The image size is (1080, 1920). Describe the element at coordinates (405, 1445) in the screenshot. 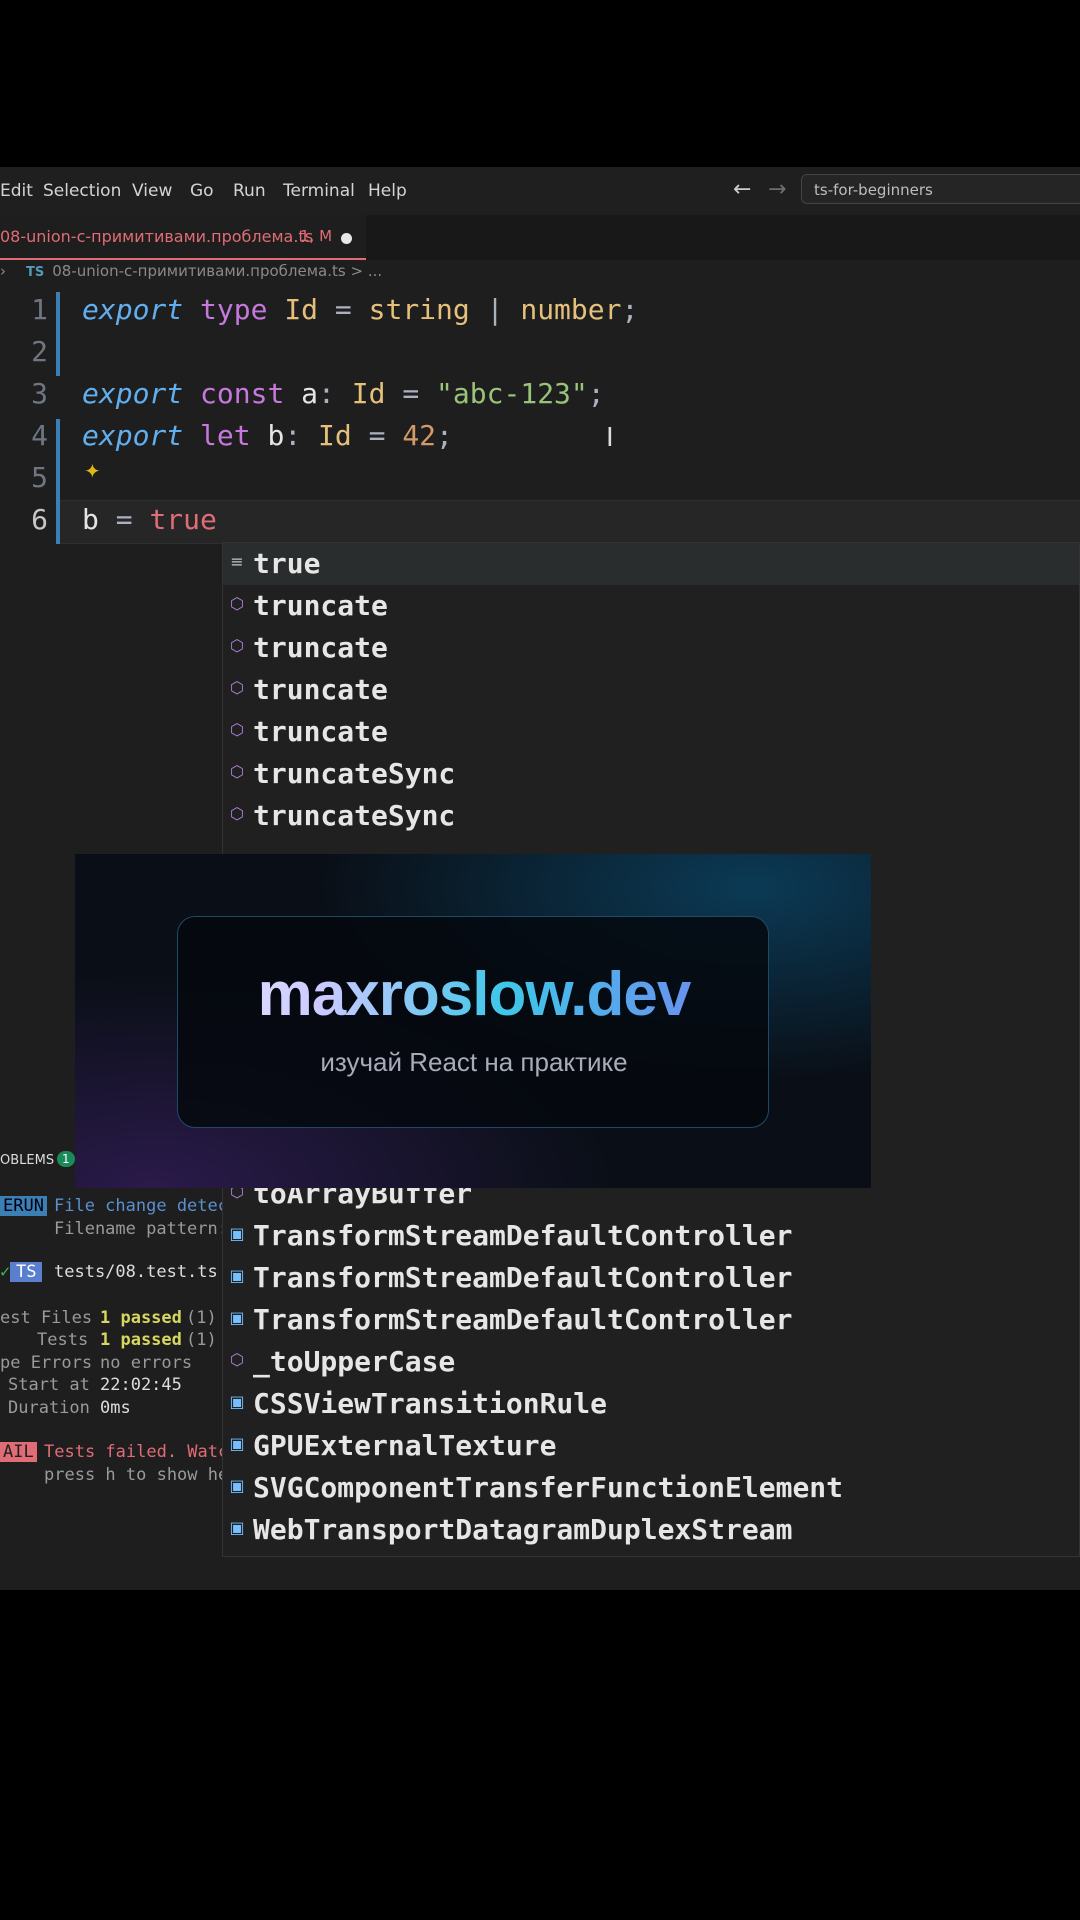

I see `suggest-label: GPUExternalTexture` at that location.